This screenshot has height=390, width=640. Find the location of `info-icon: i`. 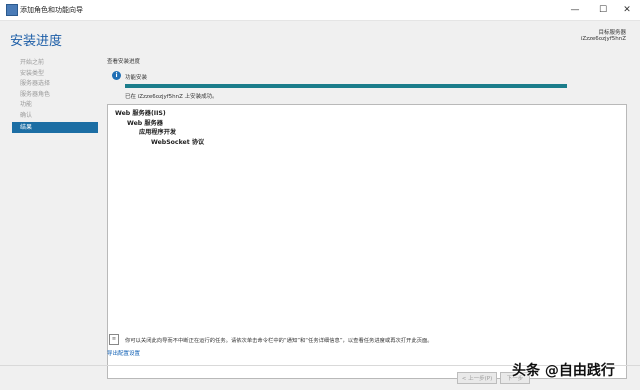

info-icon: i is located at coordinates (116, 75).